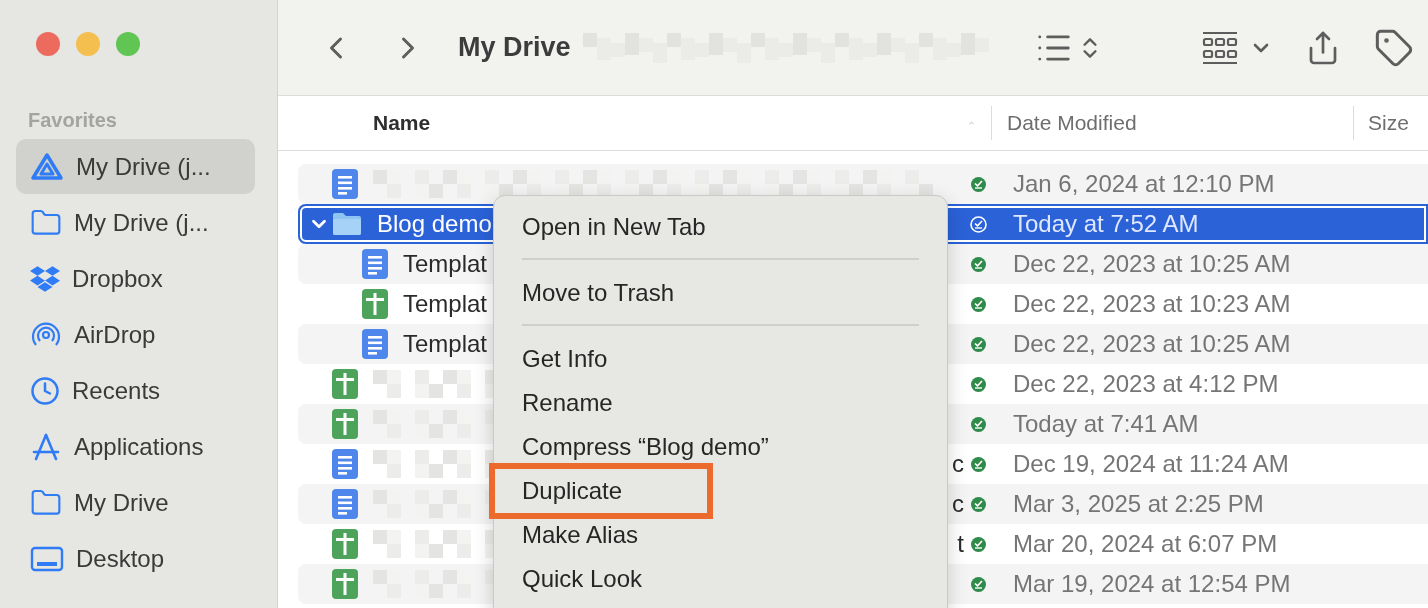  What do you see at coordinates (1106, 224) in the screenshot?
I see `date-modified: Today at 7:52 AM` at bounding box center [1106, 224].